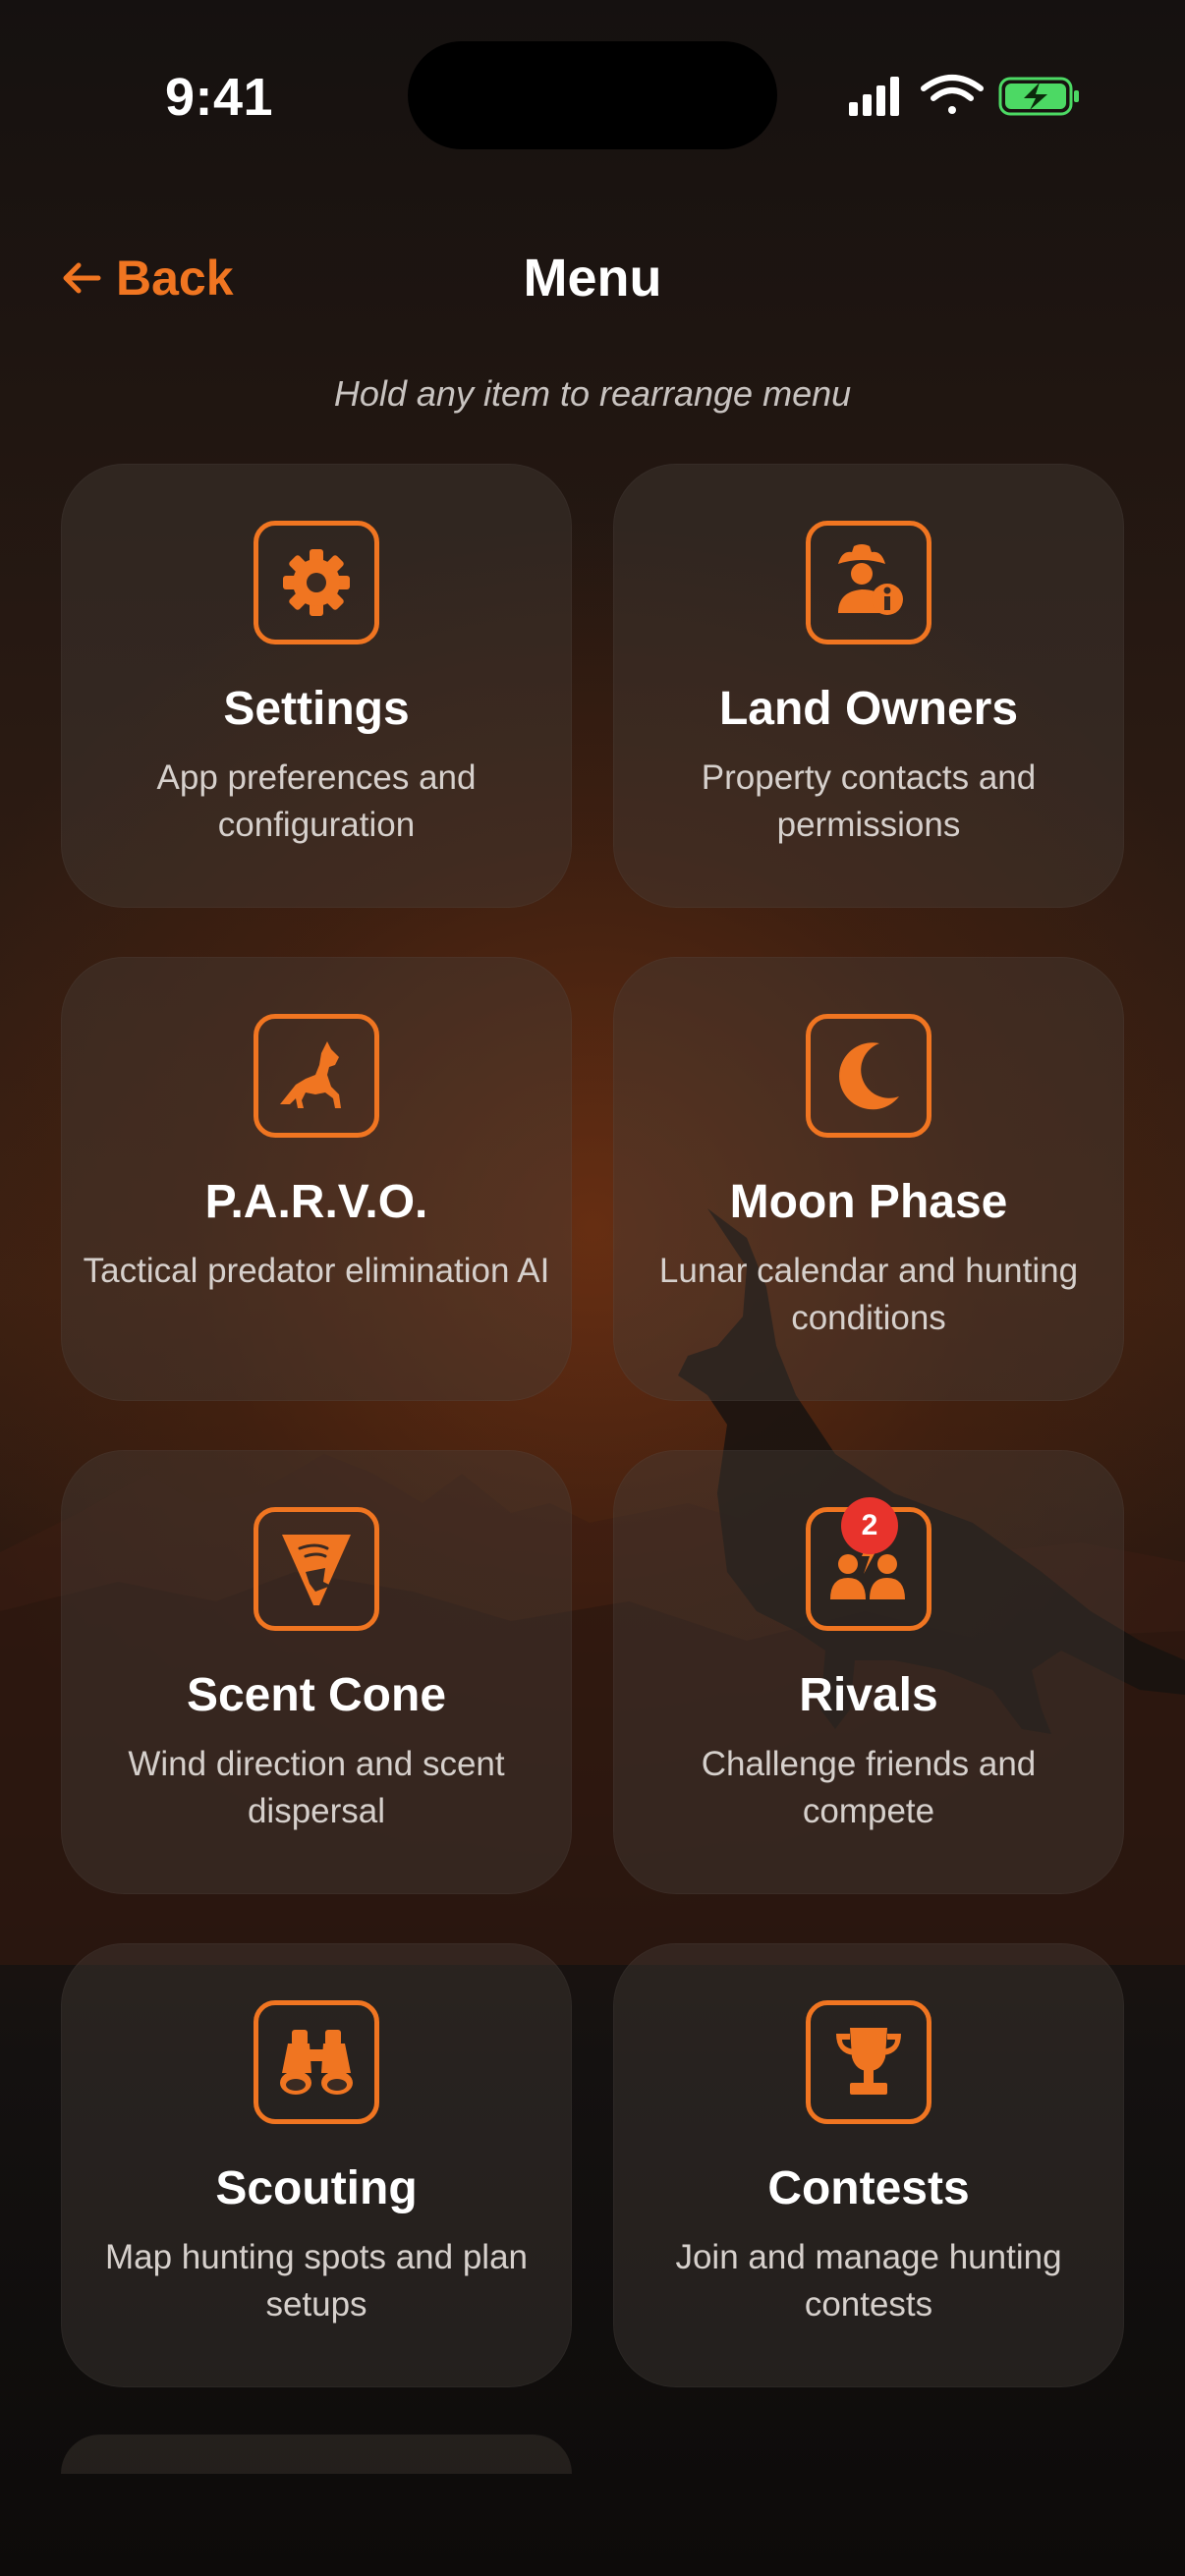 Image resolution: width=1185 pixels, height=2576 pixels. Describe the element at coordinates (869, 2062) in the screenshot. I see `trophy-icon` at that location.